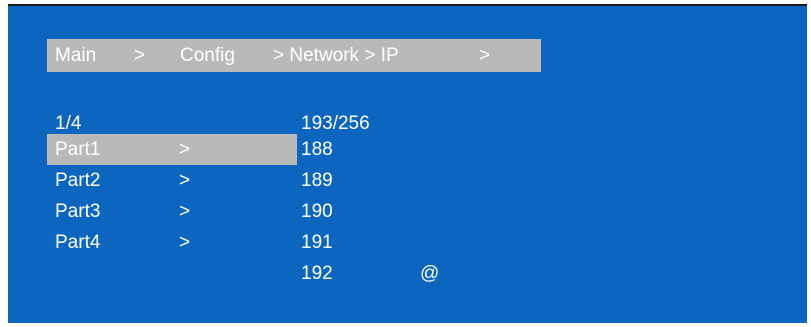  Describe the element at coordinates (207, 55) in the screenshot. I see `breadcrumb-config: Config` at that location.